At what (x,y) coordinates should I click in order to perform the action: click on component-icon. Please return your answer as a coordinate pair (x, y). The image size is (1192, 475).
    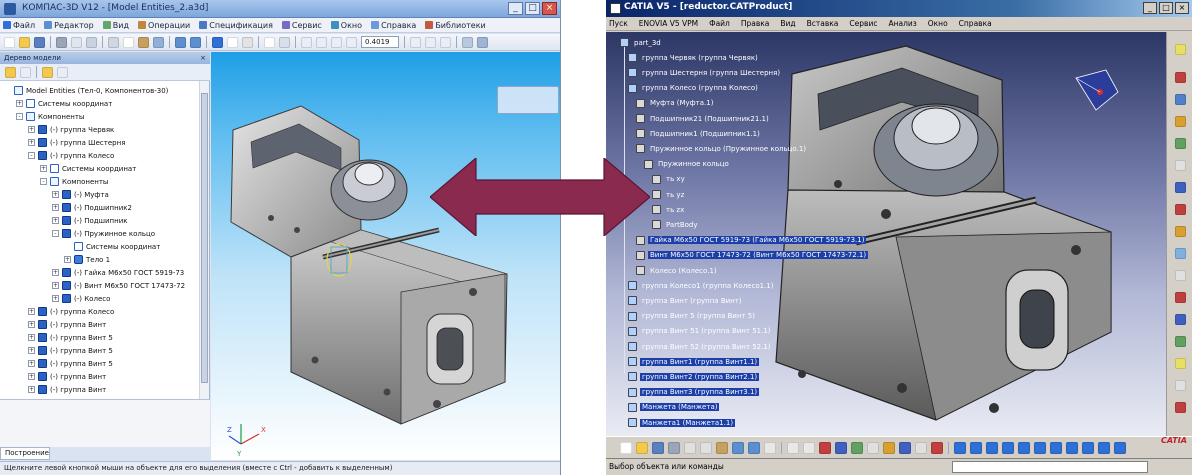
    Looking at the image, I should click on (1180, 99).